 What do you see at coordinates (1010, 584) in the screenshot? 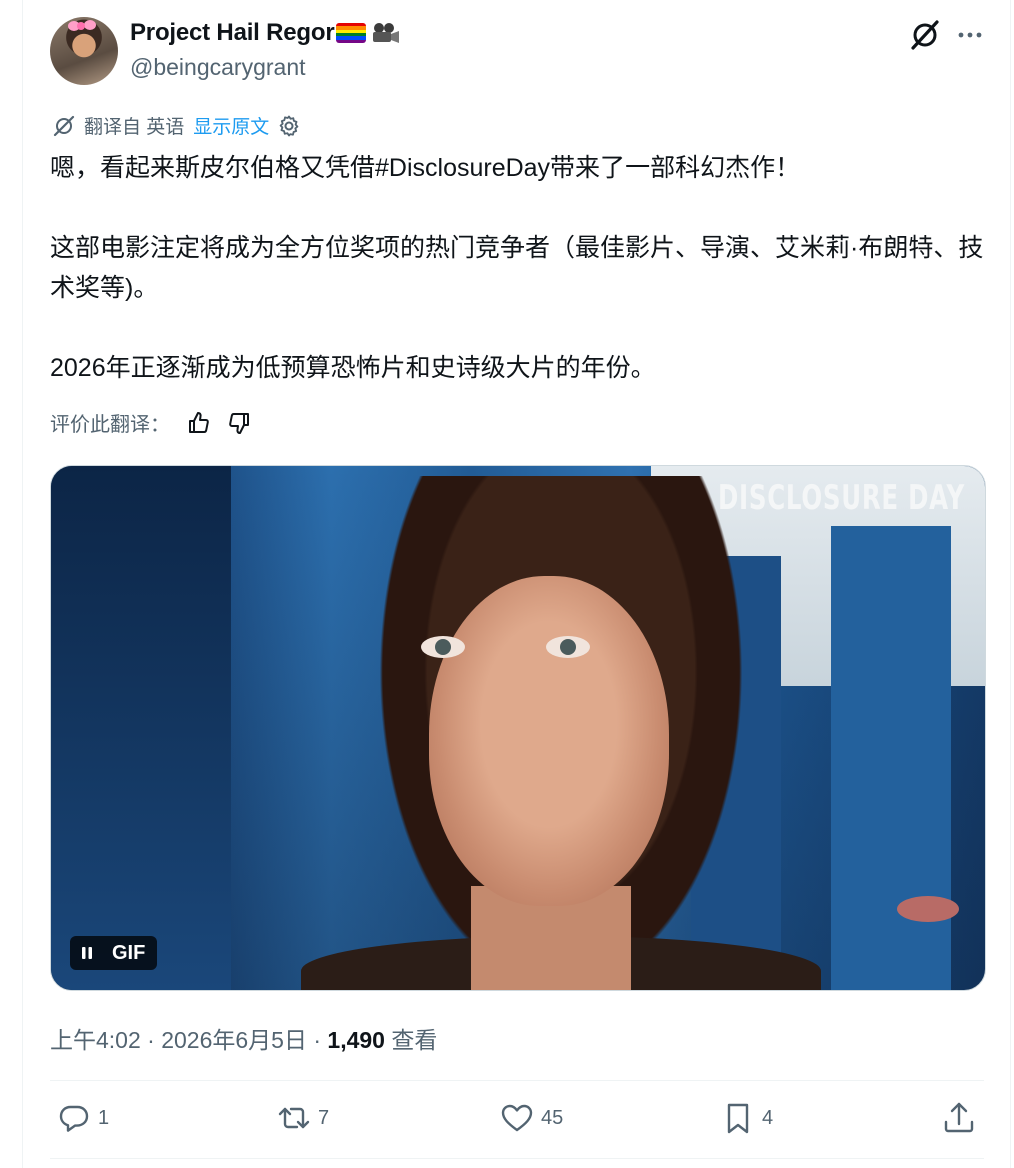
I see `timeline-border-right` at bounding box center [1010, 584].